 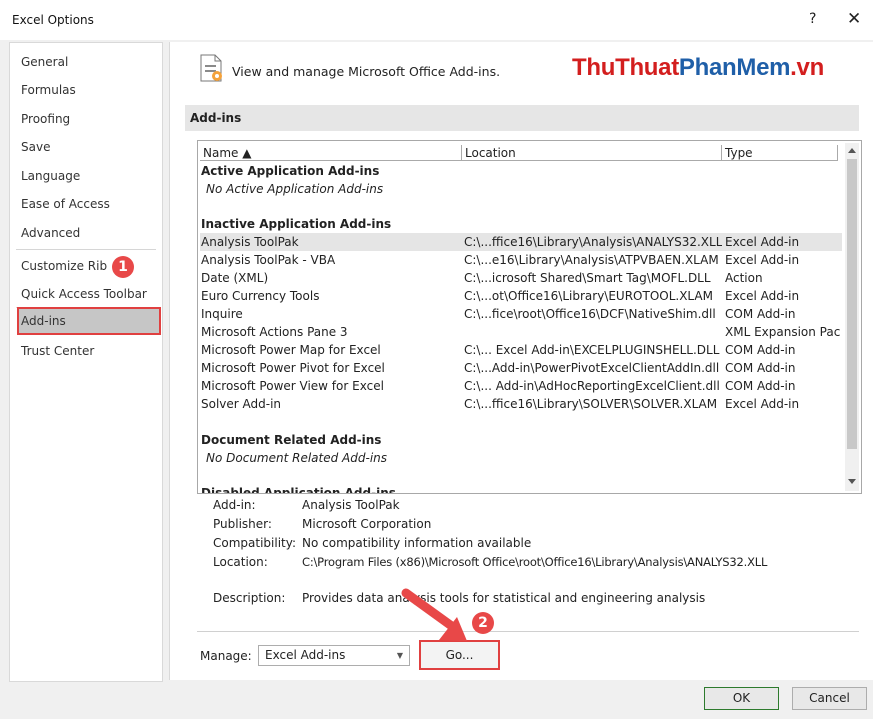 What do you see at coordinates (50, 233) in the screenshot?
I see `sidebar-item-advanced: Advanced` at bounding box center [50, 233].